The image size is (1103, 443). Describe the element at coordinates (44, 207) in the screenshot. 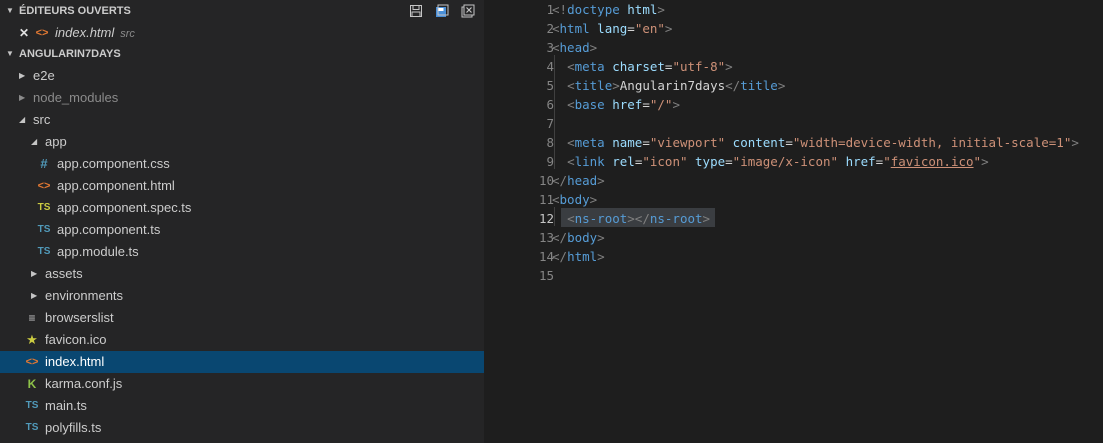

I see `typescript-spec-file-icon: TS` at that location.